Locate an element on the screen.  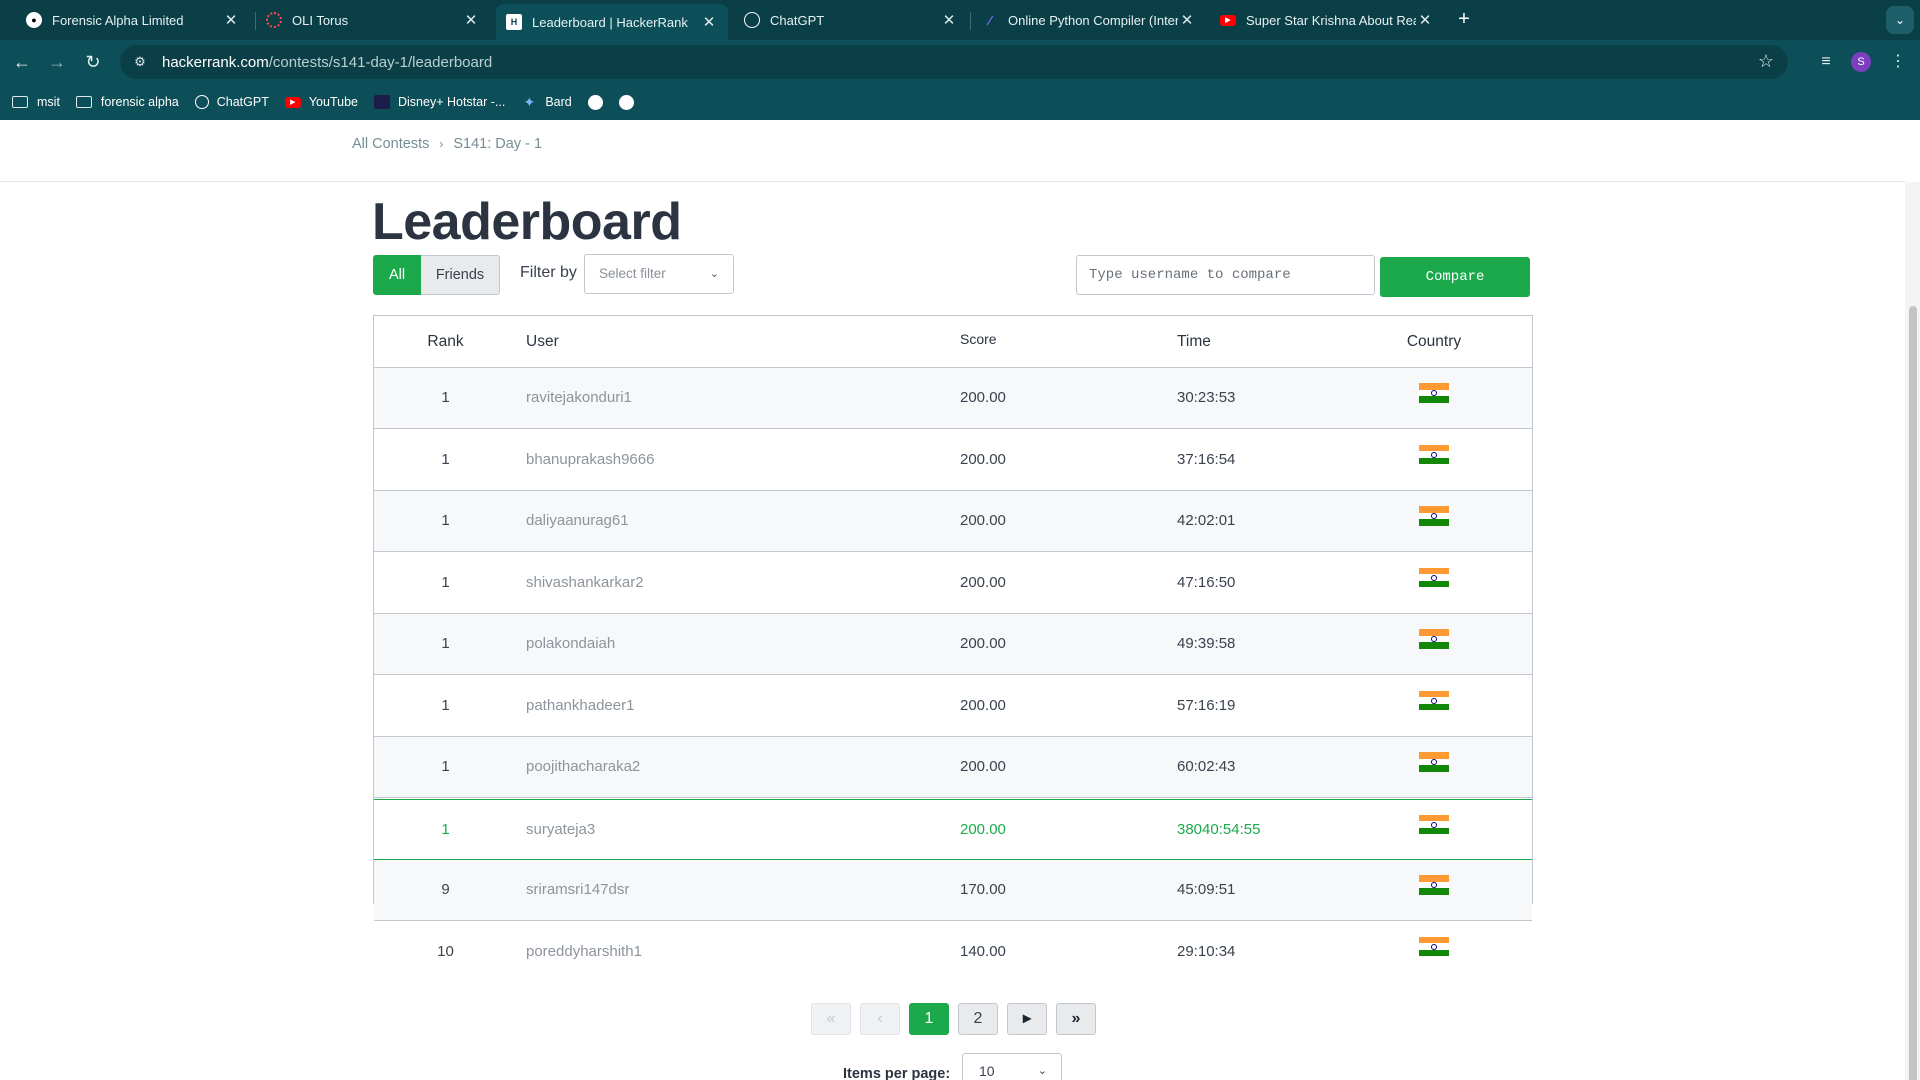
time-cell: 37:16:54 is located at coordinates (1206, 459).